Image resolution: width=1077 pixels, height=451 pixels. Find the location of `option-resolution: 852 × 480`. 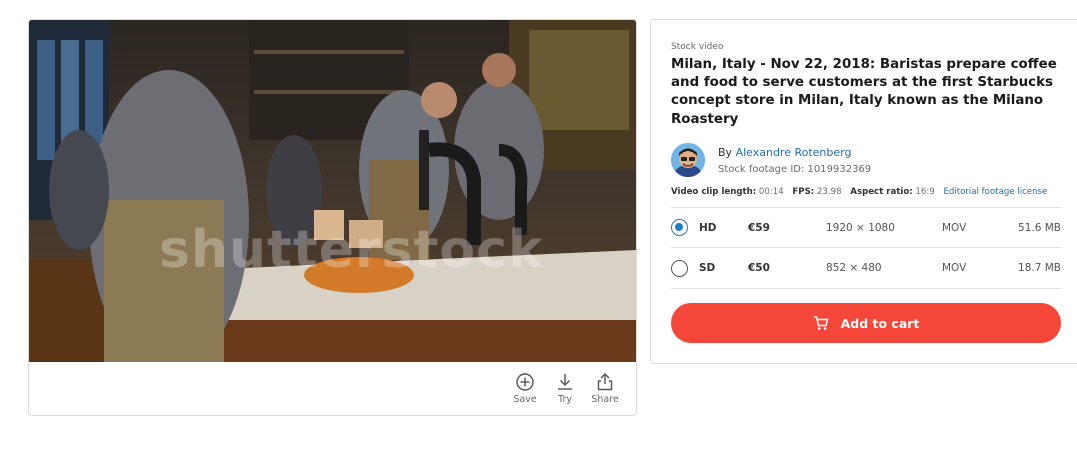

option-resolution: 852 × 480 is located at coordinates (854, 268).